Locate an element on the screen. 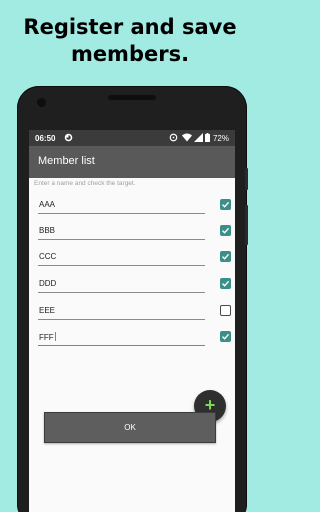  app-bar: Member list is located at coordinates (132, 162).